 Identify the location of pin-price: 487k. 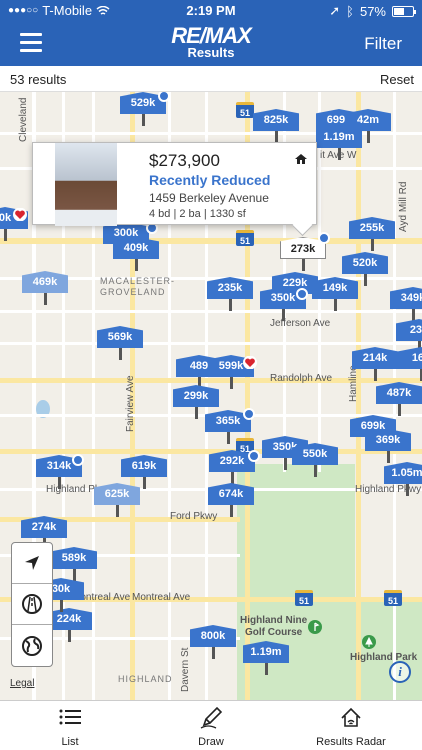
(399, 393).